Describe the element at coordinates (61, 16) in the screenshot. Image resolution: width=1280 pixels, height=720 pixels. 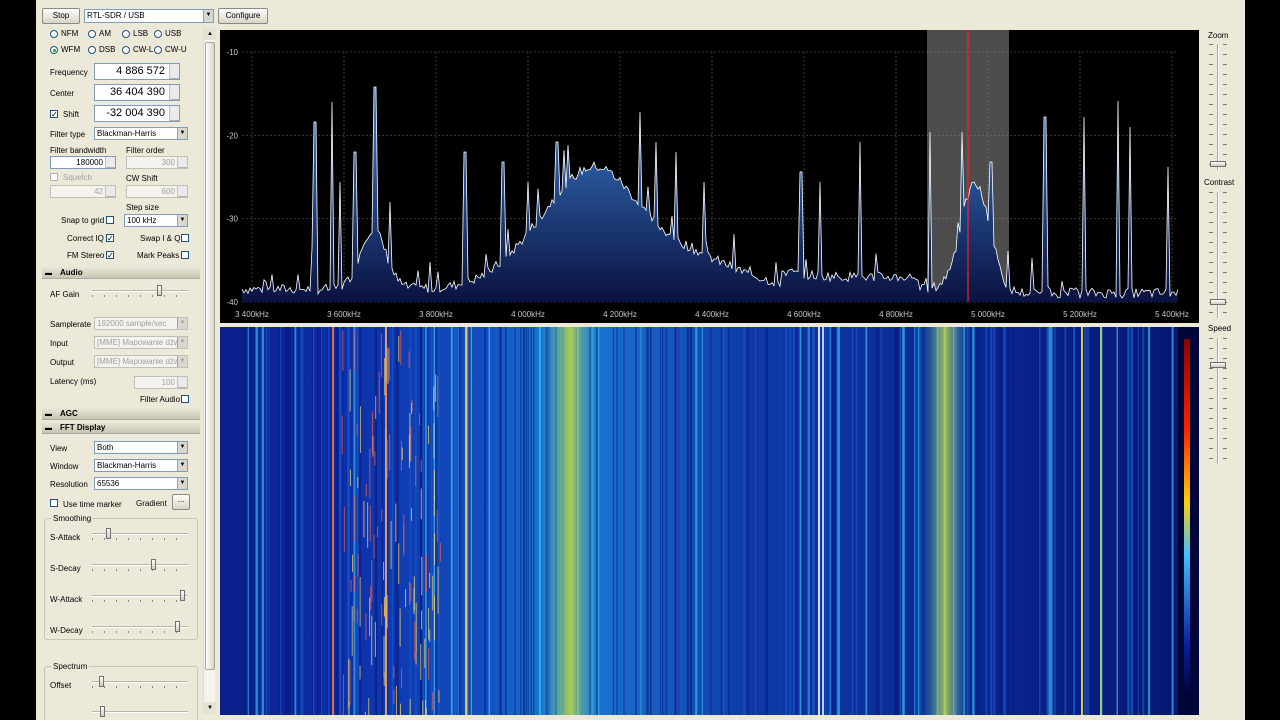
I see `stop-button: Stop` at that location.